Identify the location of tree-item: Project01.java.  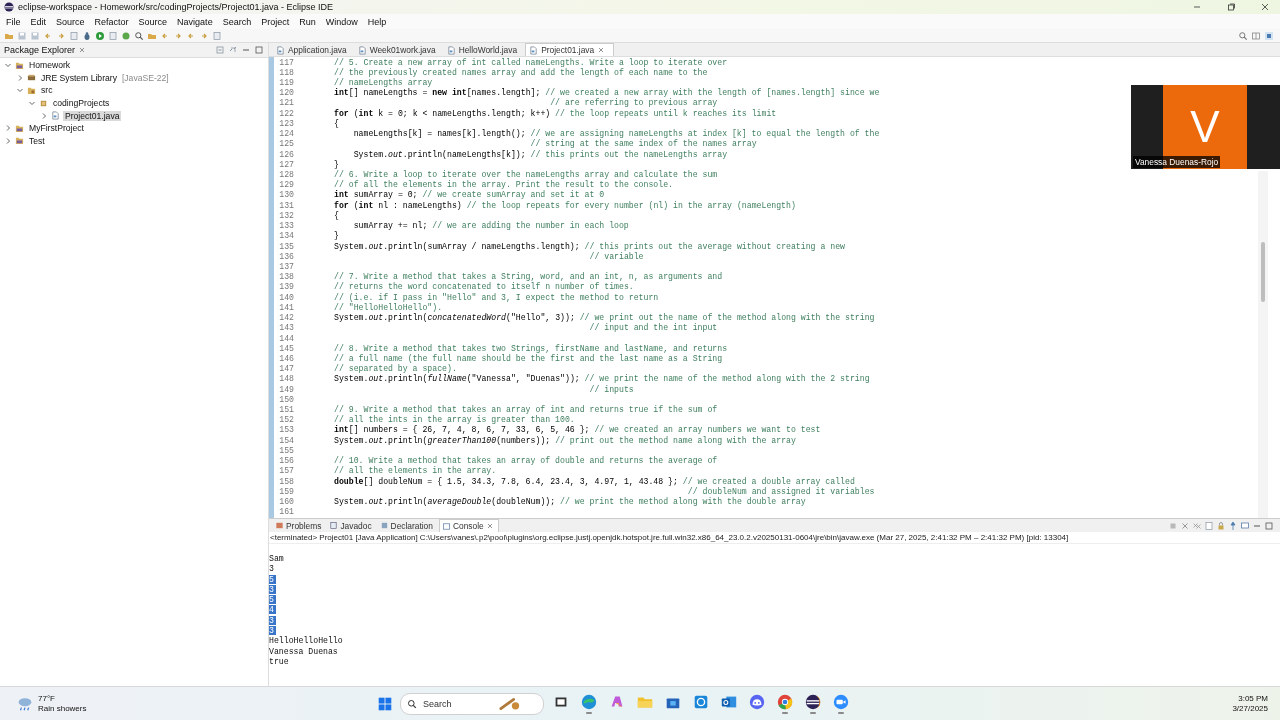
(92, 115).